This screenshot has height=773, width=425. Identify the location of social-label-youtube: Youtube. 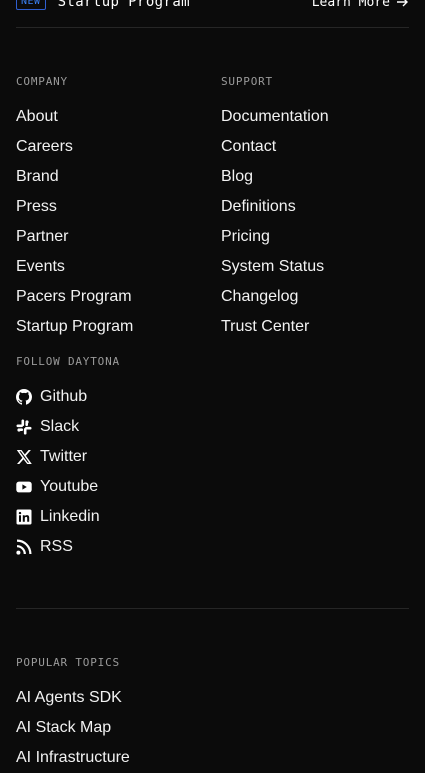
(69, 486).